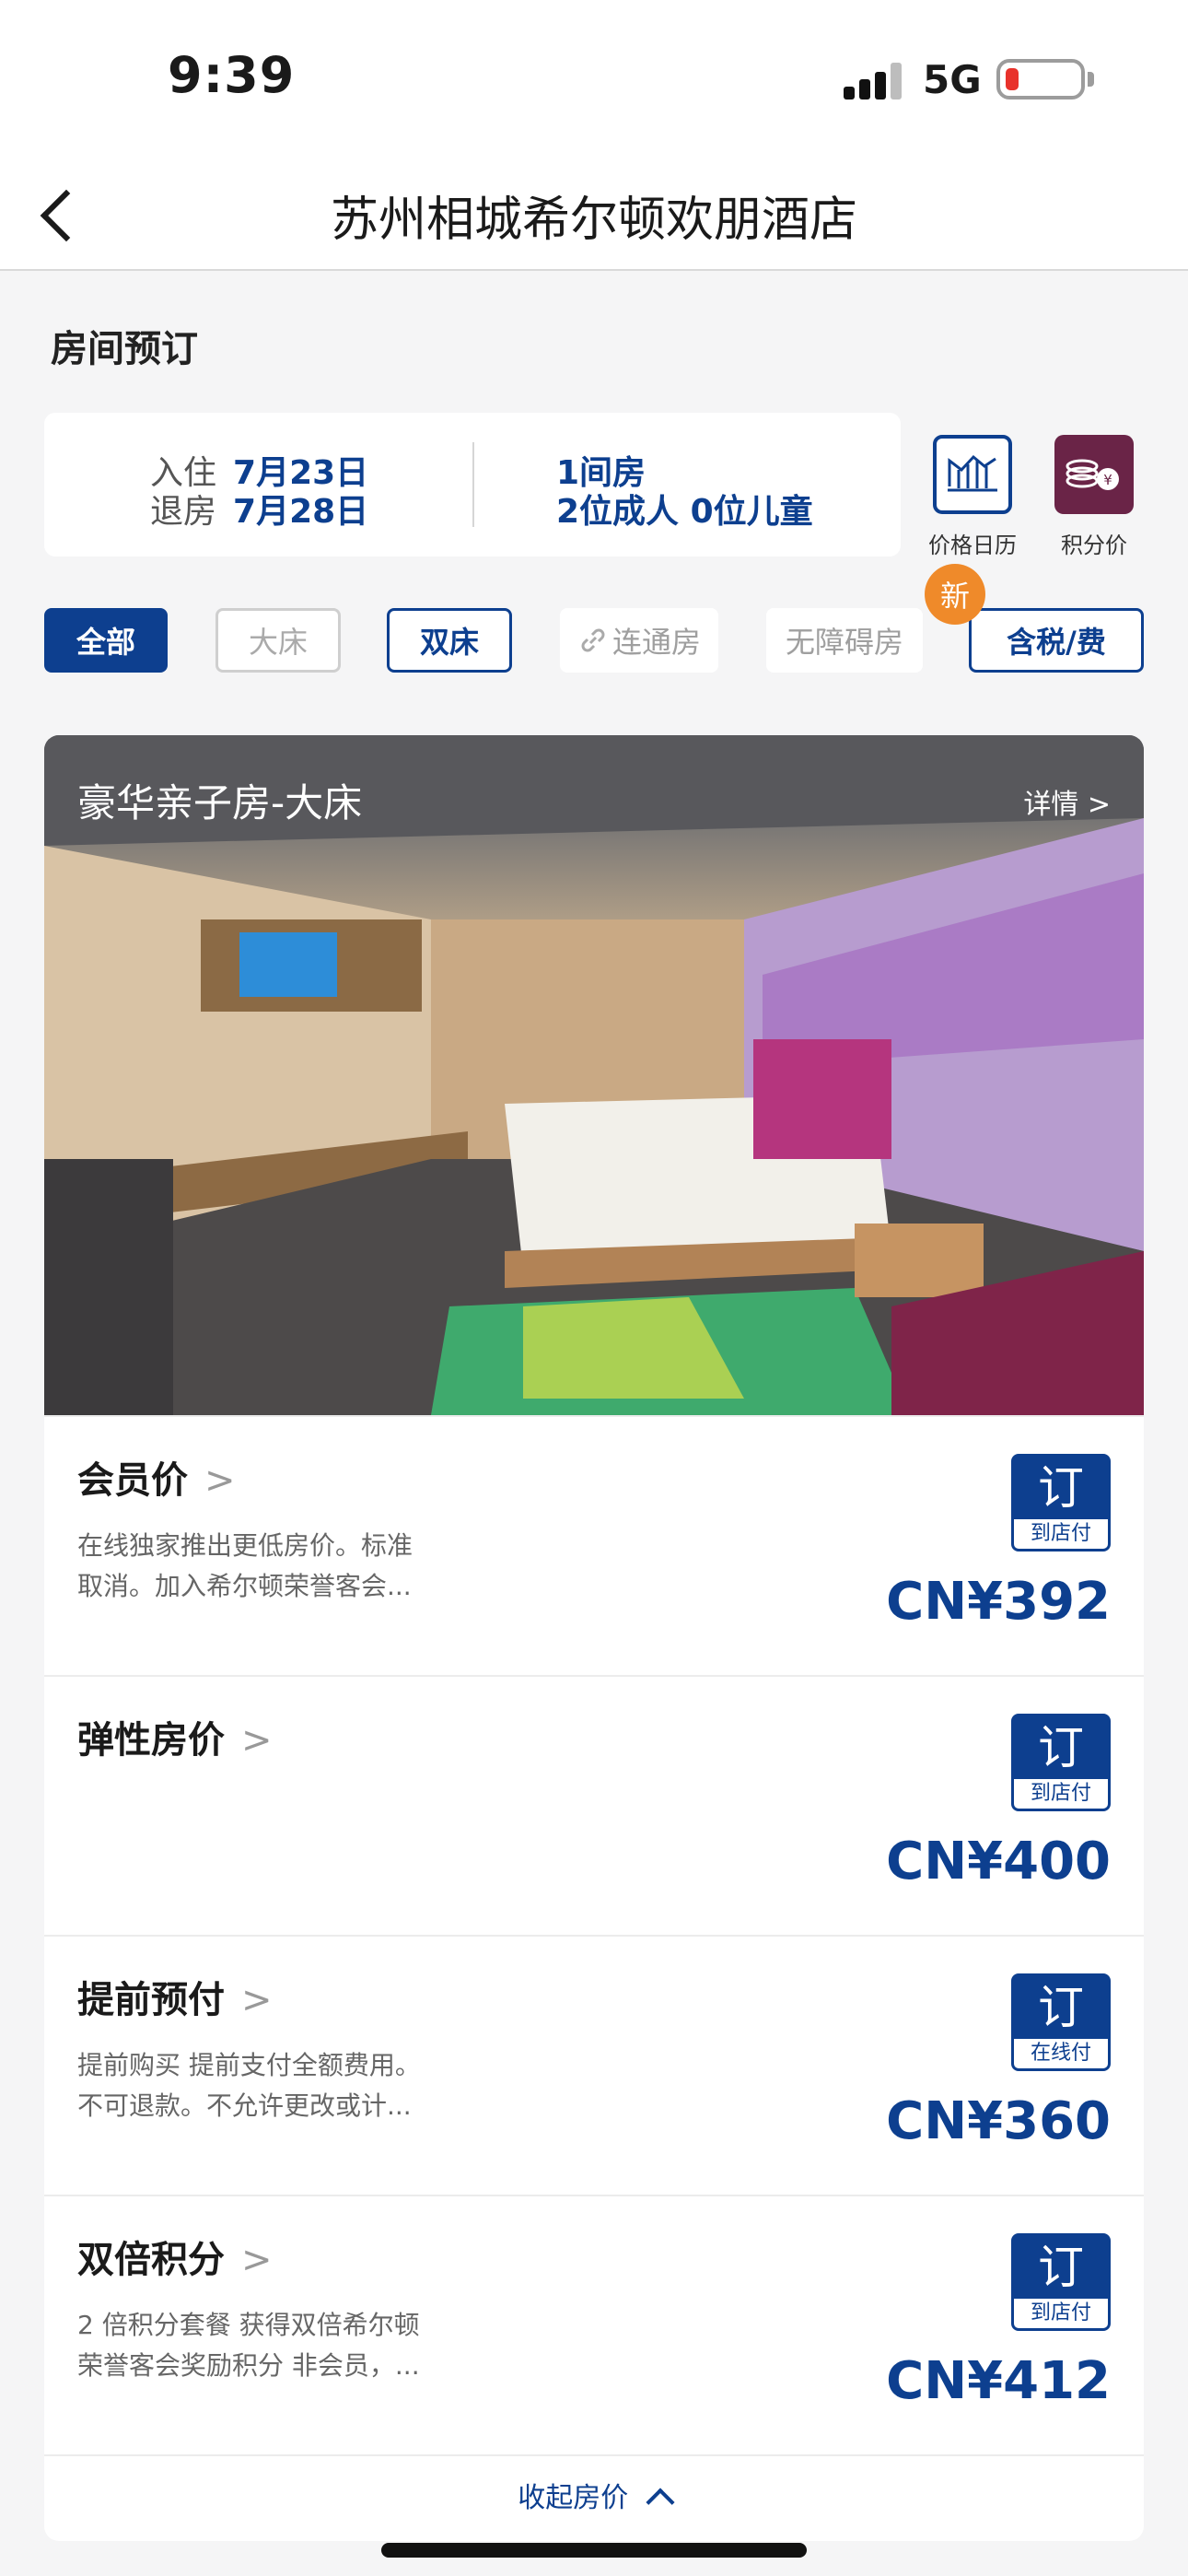 This screenshot has height=2576, width=1188. What do you see at coordinates (973, 545) in the screenshot?
I see `price-calendar-label: 价格日历` at bounding box center [973, 545].